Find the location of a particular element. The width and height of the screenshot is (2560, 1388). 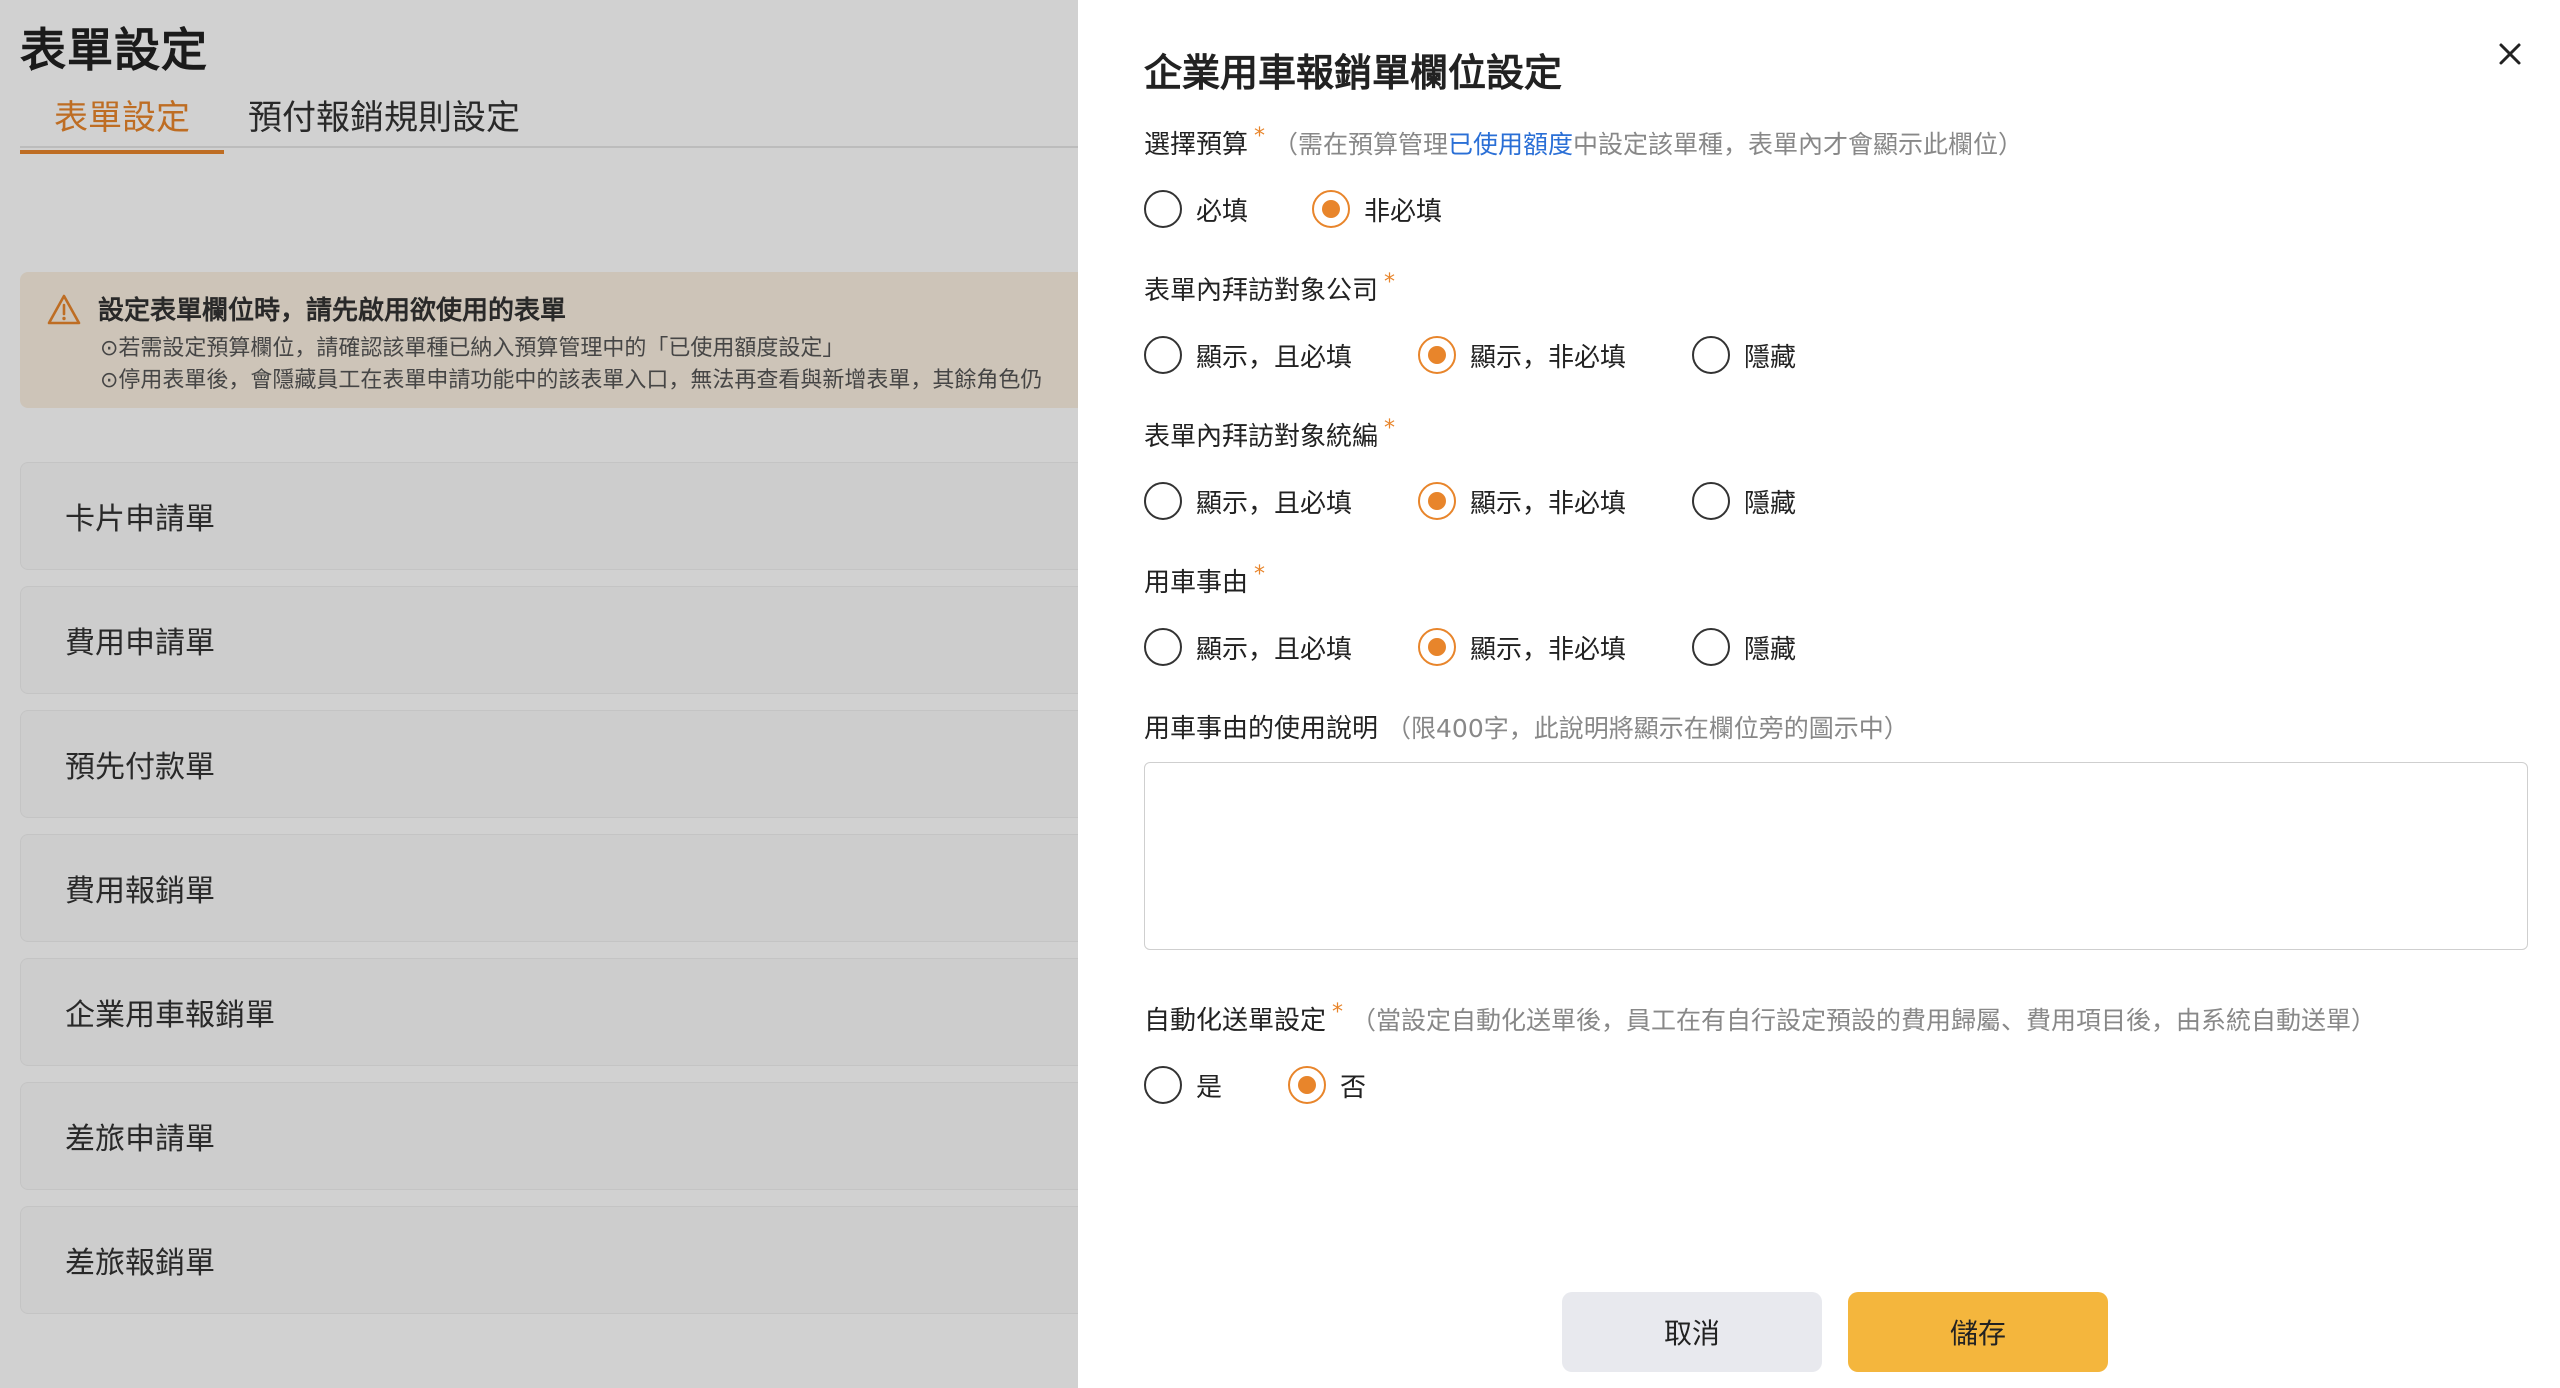

cancel-button: 取消 is located at coordinates (1692, 1332).